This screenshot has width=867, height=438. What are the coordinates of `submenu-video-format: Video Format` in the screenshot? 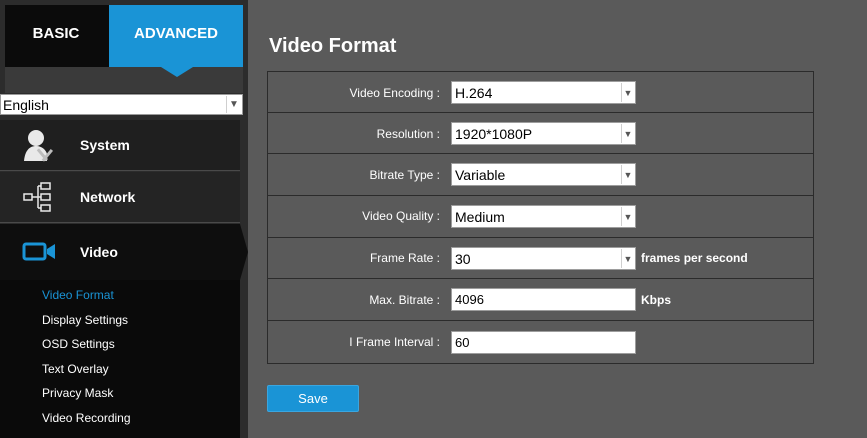 It's located at (141, 299).